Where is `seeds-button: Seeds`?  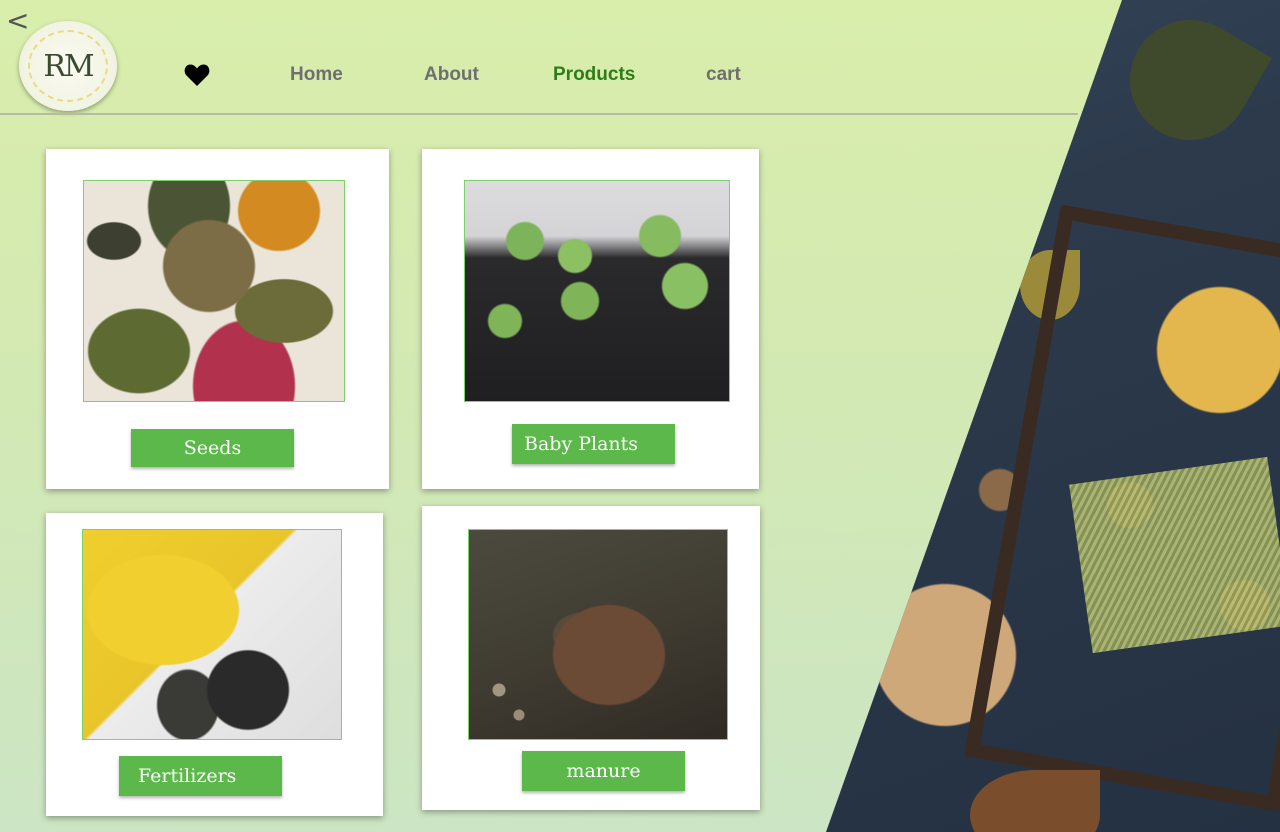 seeds-button: Seeds is located at coordinates (212, 448).